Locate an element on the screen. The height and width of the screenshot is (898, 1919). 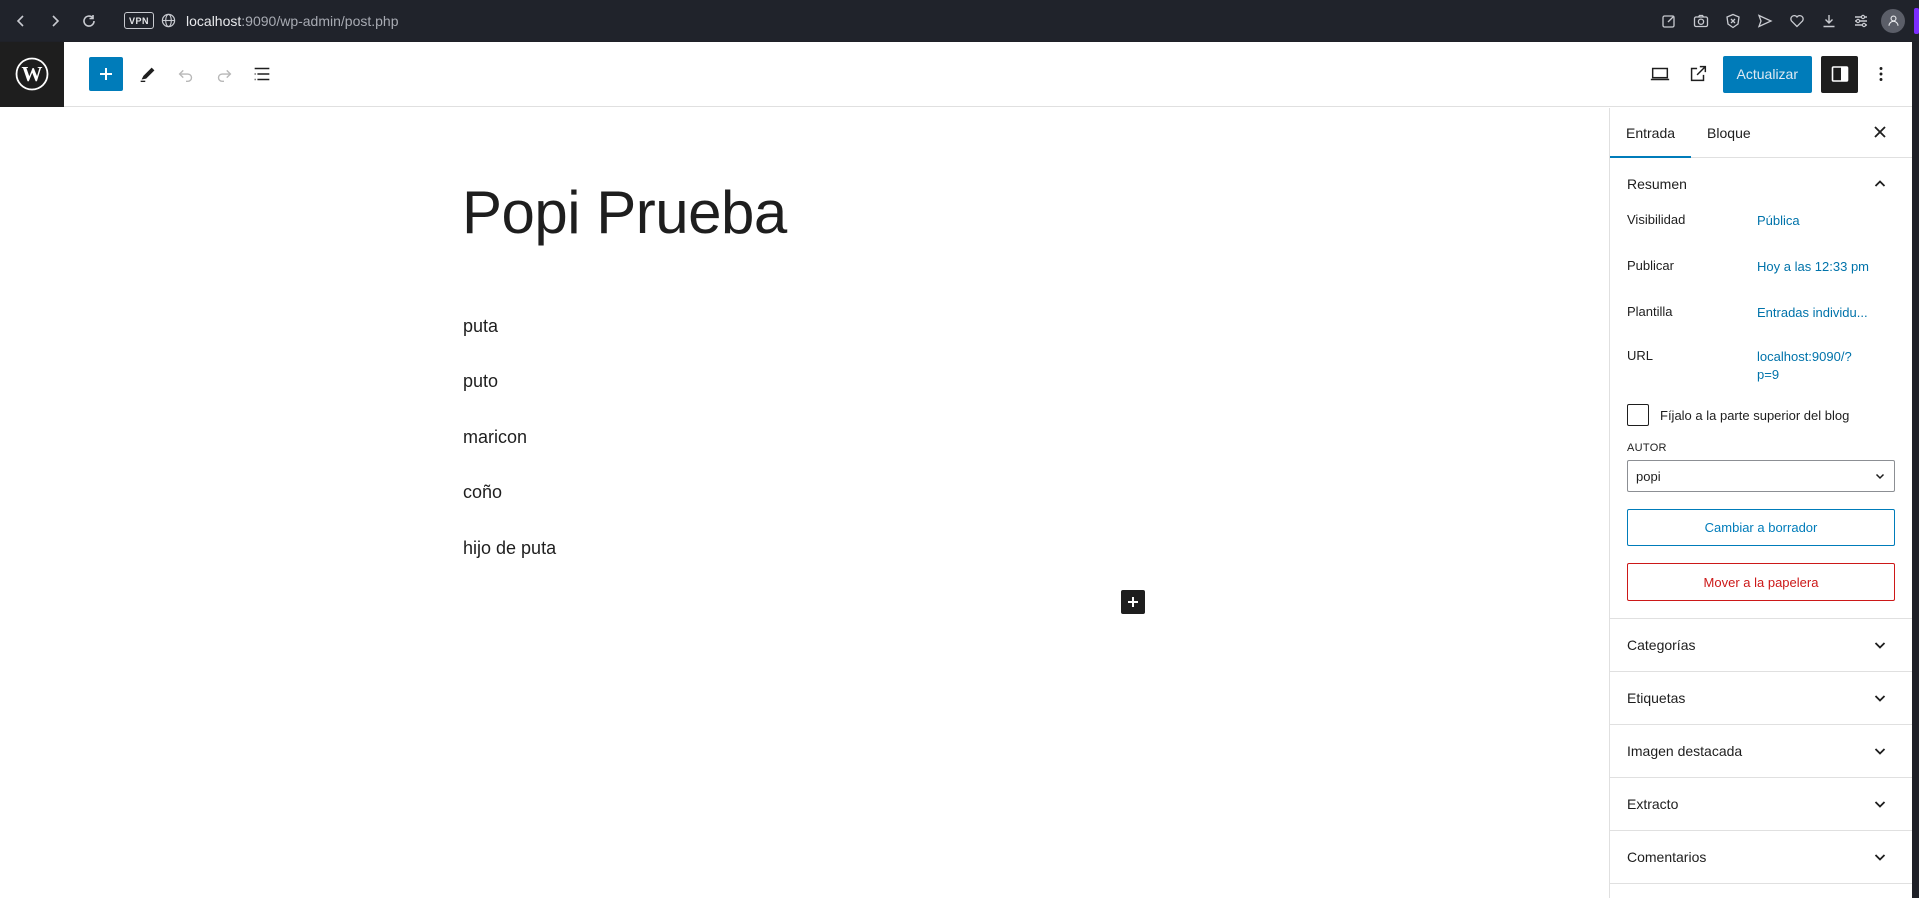
edit-tools-icon is located at coordinates (148, 74).